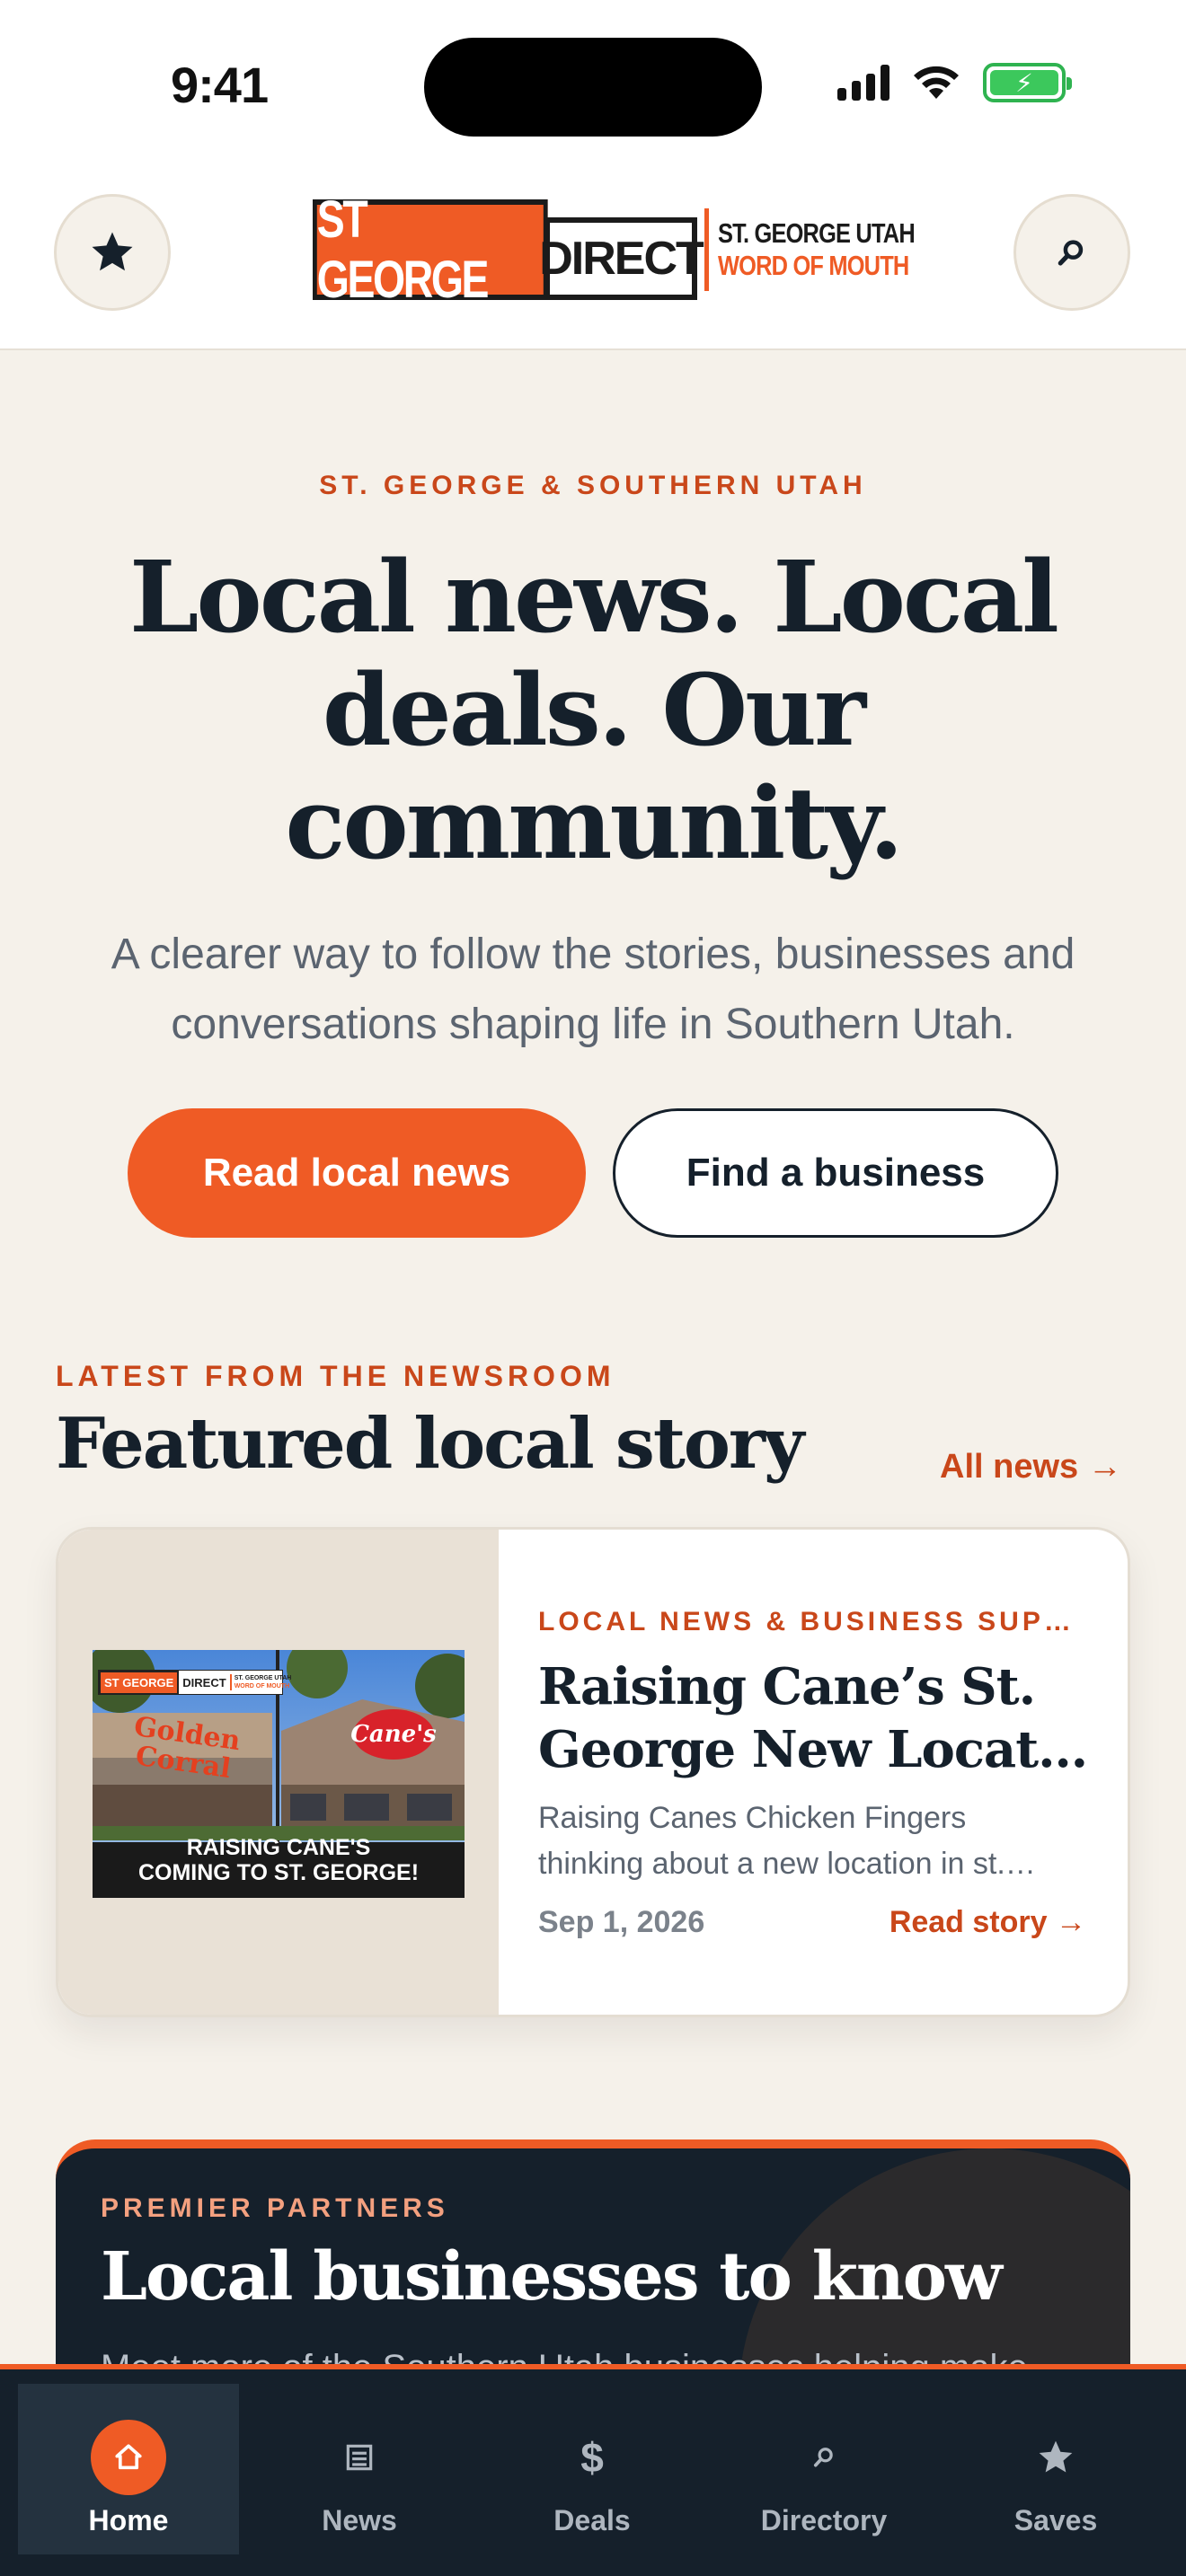 This screenshot has width=1186, height=2576. Describe the element at coordinates (592, 2457) in the screenshot. I see `dollar-icon: $` at that location.